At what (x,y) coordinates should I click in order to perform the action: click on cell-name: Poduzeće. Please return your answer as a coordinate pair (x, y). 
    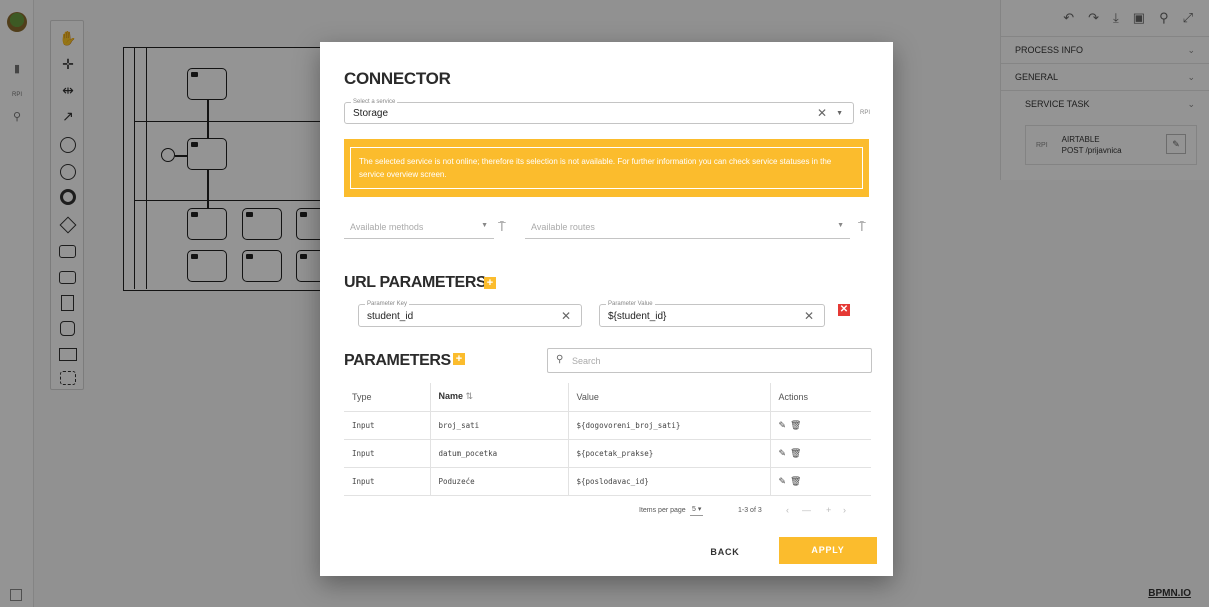
    Looking at the image, I should click on (498, 481).